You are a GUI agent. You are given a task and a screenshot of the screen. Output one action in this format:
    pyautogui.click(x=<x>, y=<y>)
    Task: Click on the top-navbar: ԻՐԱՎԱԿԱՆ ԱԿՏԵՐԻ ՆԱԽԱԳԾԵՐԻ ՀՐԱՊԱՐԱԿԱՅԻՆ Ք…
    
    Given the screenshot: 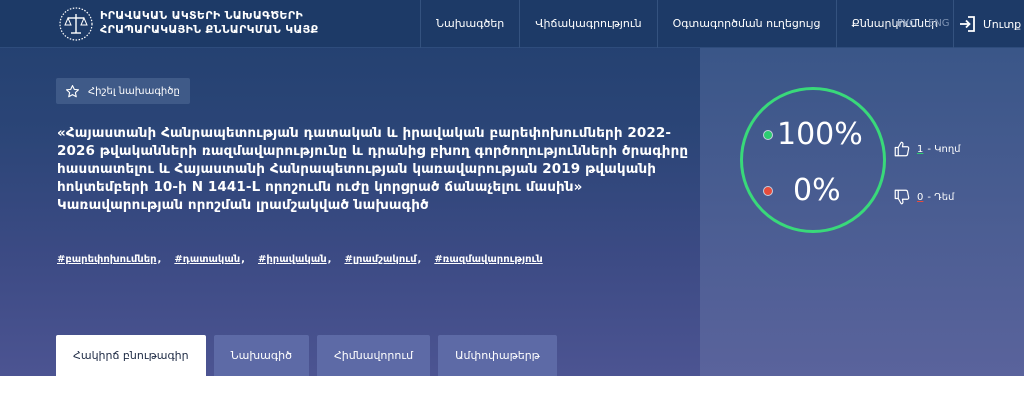 What is the action you would take?
    pyautogui.click(x=512, y=24)
    